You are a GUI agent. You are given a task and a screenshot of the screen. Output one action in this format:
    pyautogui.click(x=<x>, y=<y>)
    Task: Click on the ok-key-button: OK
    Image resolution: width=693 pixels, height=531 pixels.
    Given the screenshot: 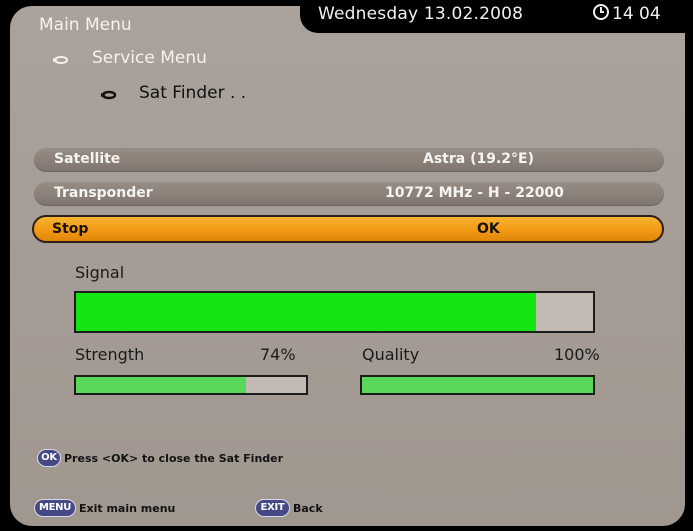 What is the action you would take?
    pyautogui.click(x=49, y=458)
    